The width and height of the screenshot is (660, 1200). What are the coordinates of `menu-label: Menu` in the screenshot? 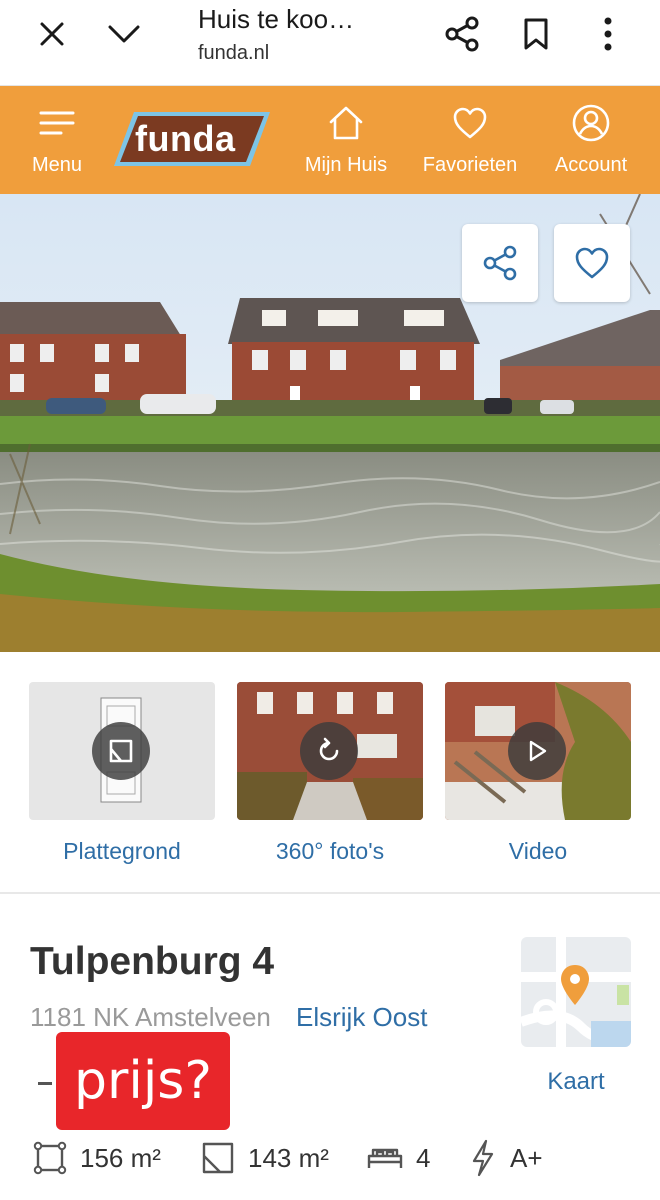 It's located at (57, 165).